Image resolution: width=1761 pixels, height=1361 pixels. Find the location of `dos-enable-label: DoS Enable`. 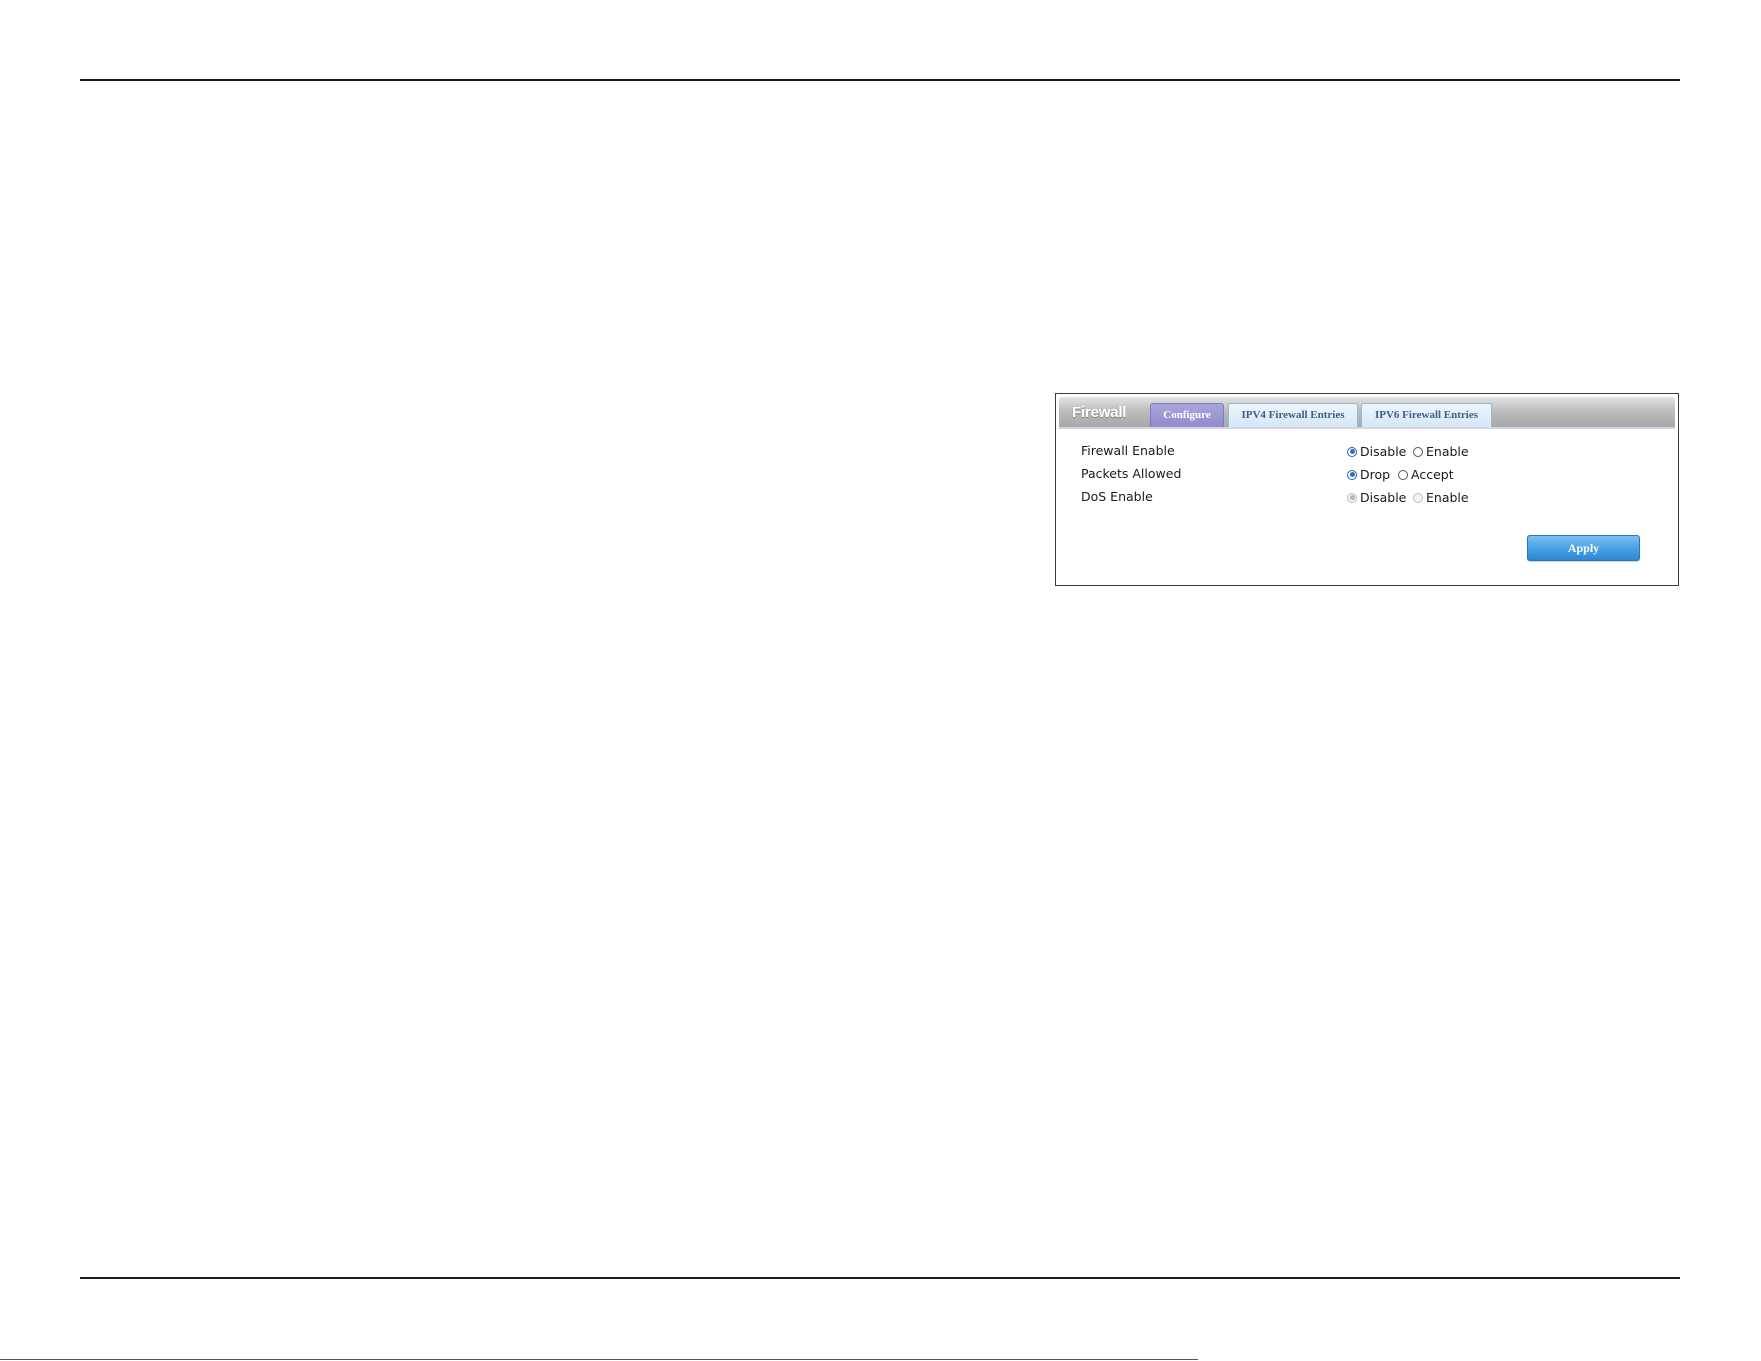

dos-enable-label: DoS Enable is located at coordinates (1117, 496).